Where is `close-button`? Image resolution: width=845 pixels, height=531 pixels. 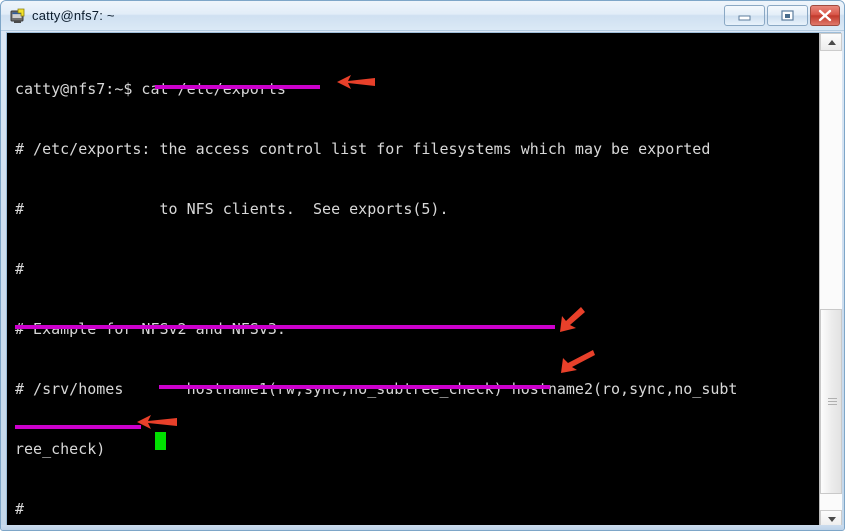
close-button is located at coordinates (825, 15).